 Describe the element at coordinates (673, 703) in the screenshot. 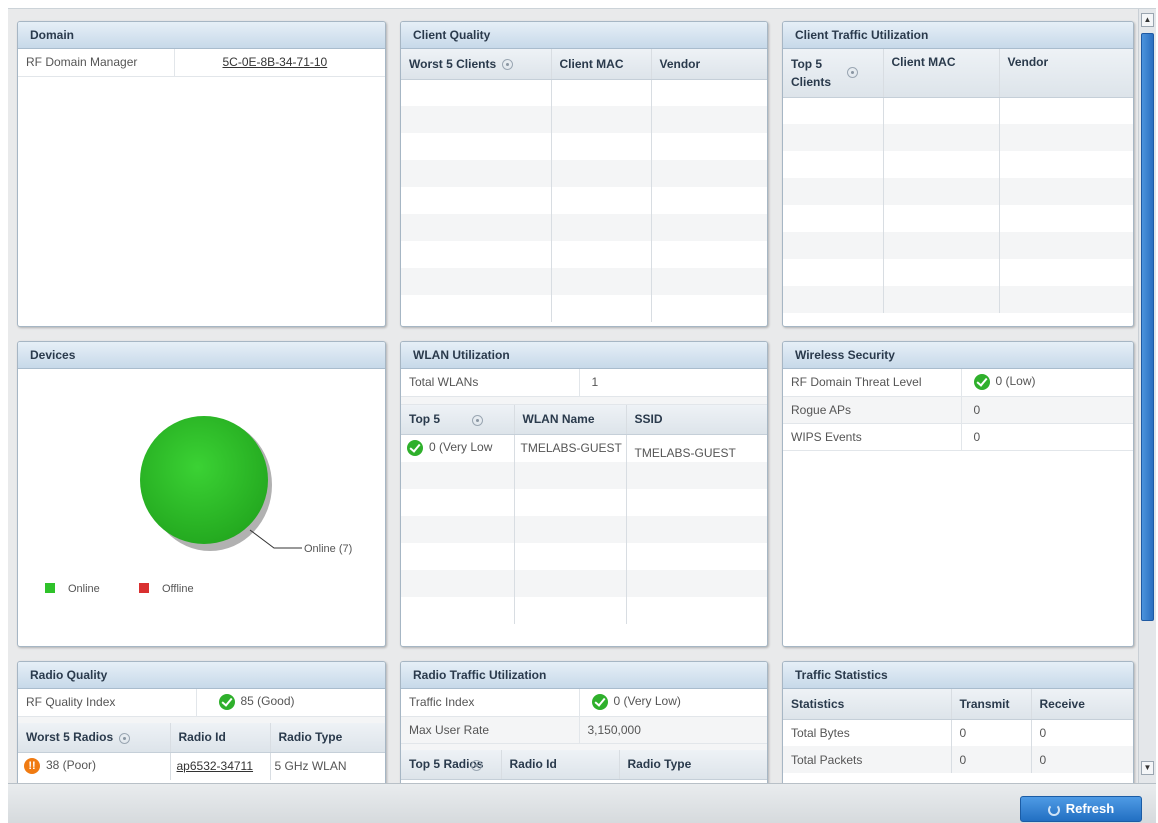

I see `traffic-index-value: 0 (Very Low)` at that location.